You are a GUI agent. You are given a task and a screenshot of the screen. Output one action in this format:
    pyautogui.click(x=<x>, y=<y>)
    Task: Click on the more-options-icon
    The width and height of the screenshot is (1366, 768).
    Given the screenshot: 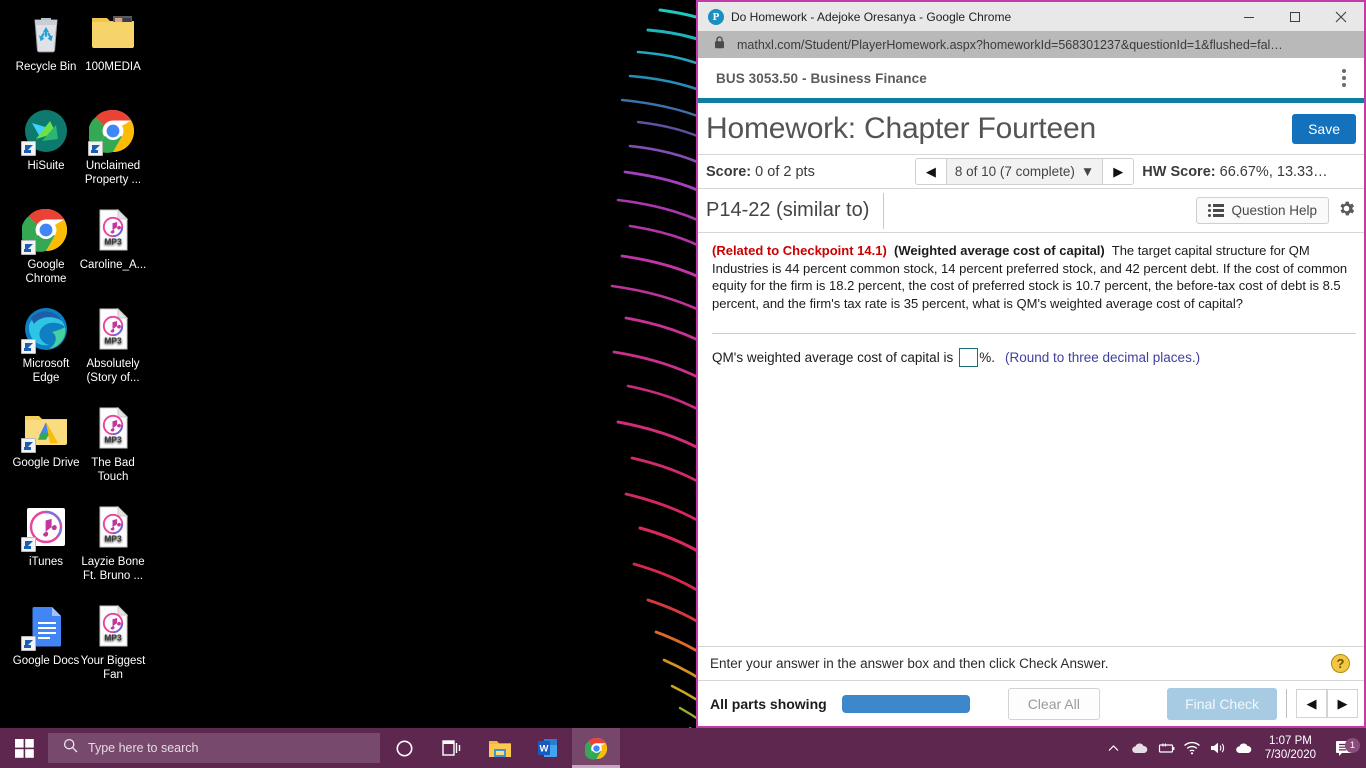 What is the action you would take?
    pyautogui.click(x=1344, y=78)
    